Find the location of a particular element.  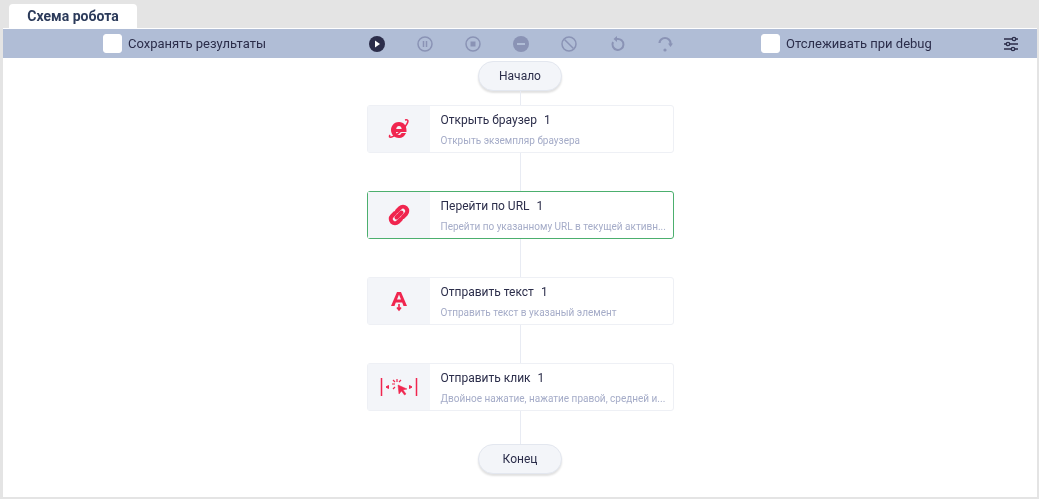

checkbox-label: Отслеживать при debug is located at coordinates (859, 43).